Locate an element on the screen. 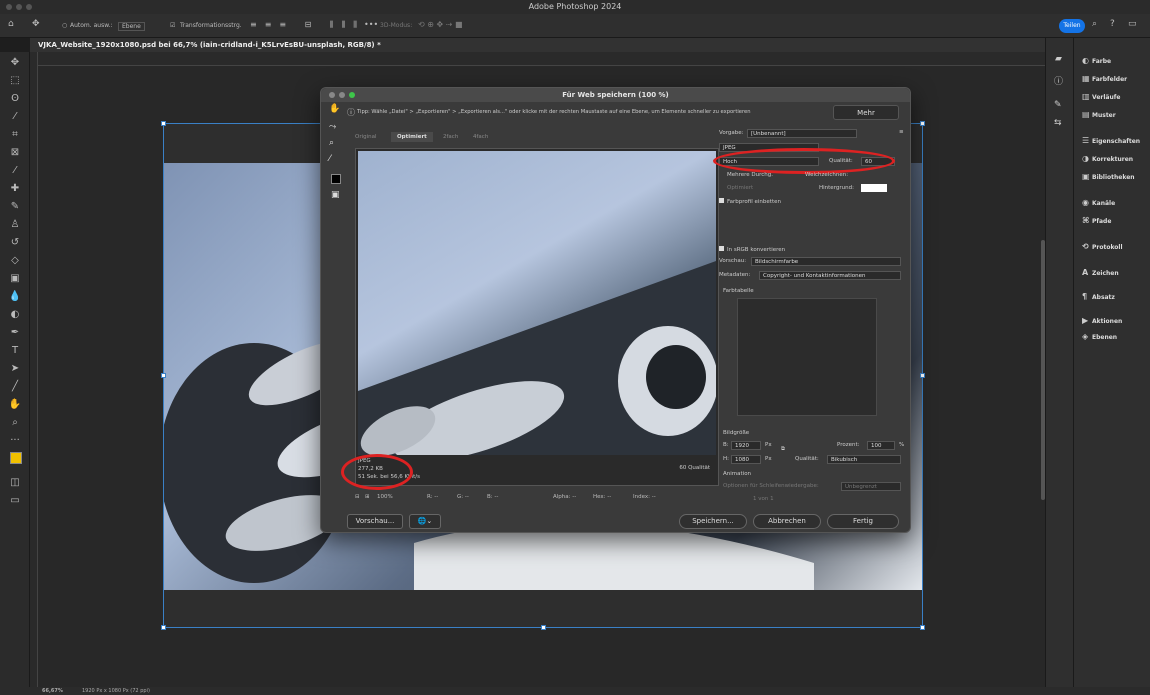  tab-4up: 4fach is located at coordinates (480, 137).